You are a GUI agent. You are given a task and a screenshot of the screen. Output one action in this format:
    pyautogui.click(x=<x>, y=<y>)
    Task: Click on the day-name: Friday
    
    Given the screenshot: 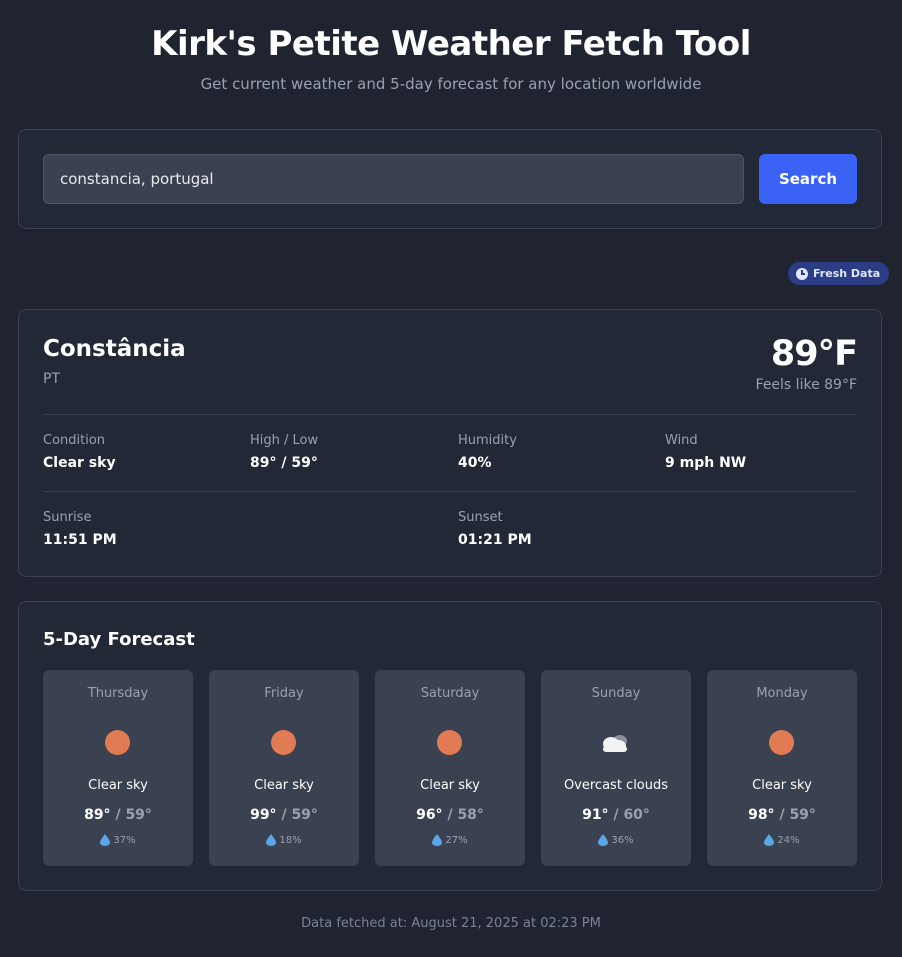 What is the action you would take?
    pyautogui.click(x=284, y=693)
    